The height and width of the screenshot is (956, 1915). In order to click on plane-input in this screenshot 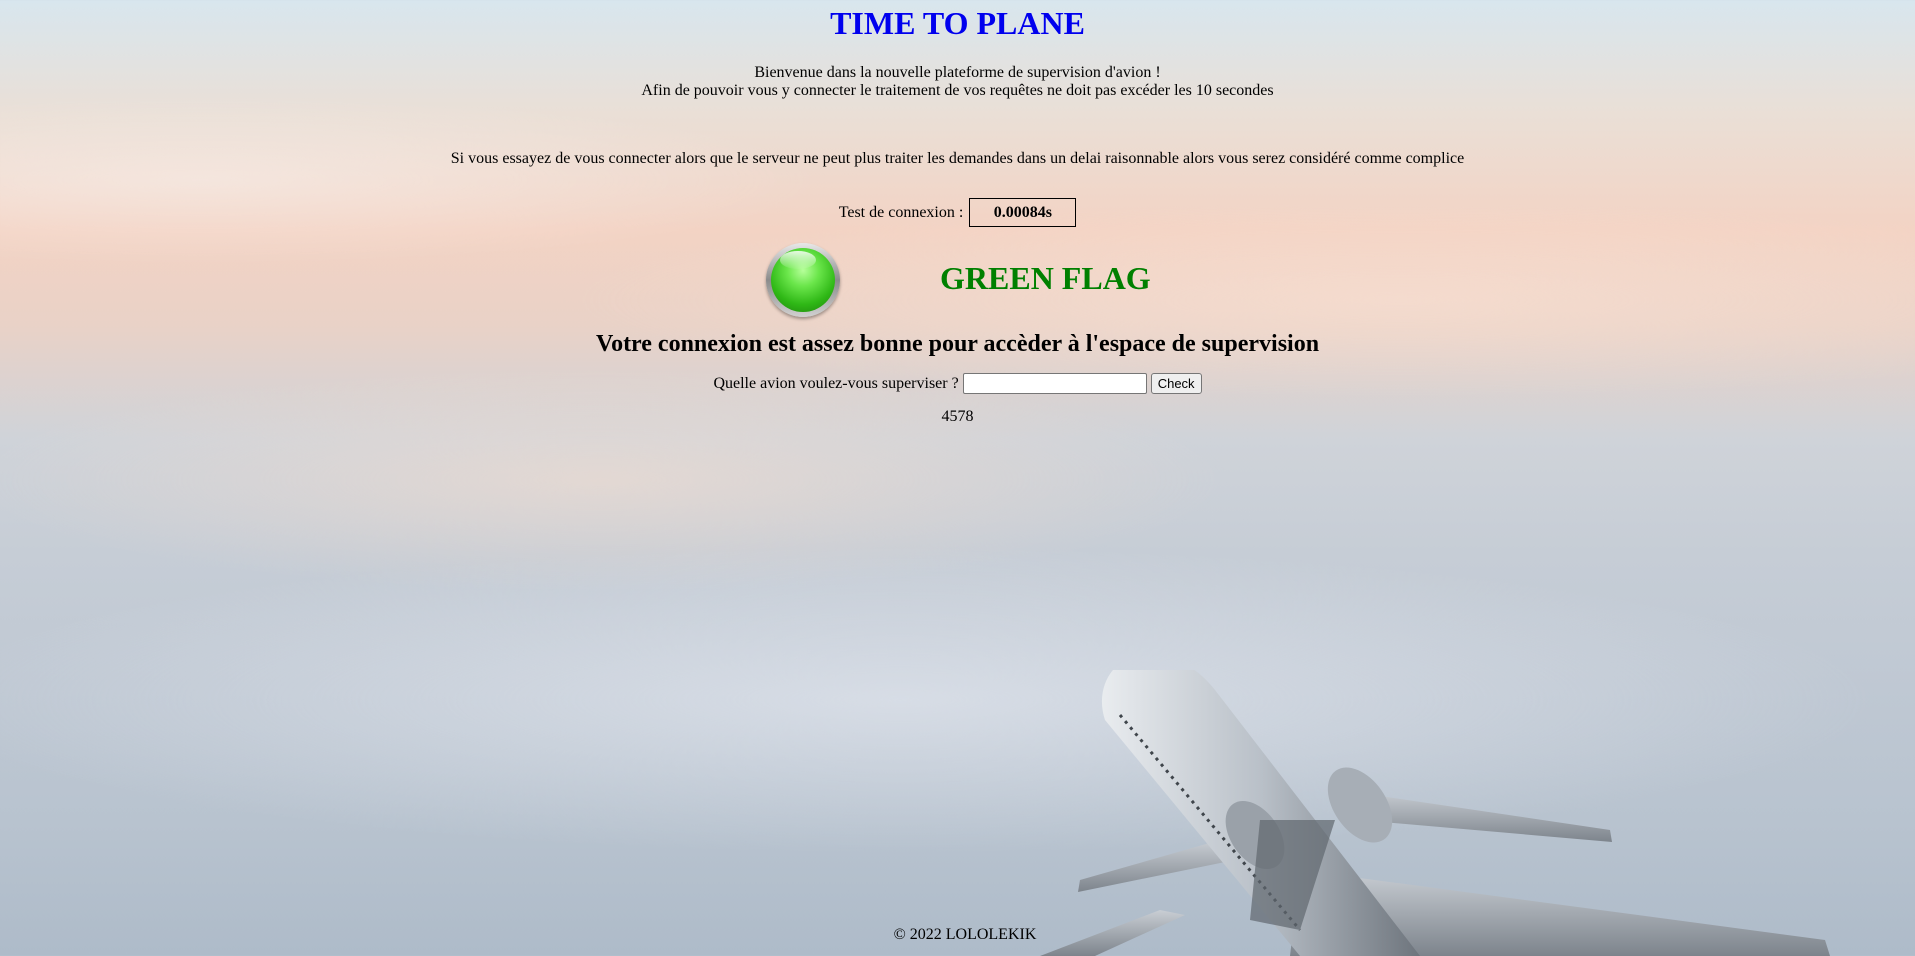, I will do `click(1054, 383)`.